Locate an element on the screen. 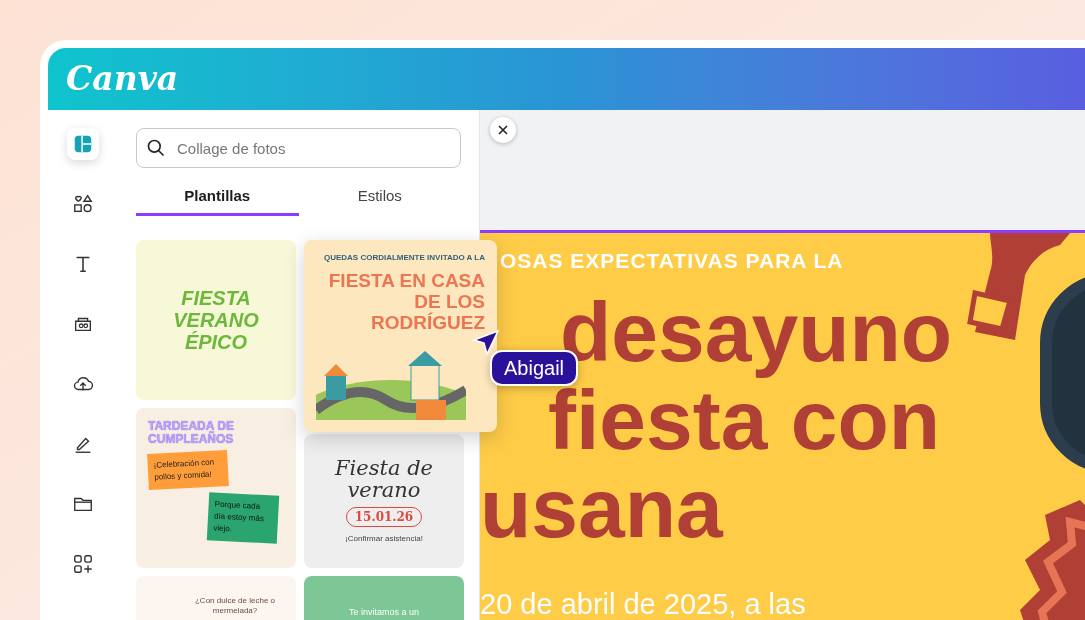 The image size is (1085, 620). template-text: Fiesta de verano is located at coordinates (383, 479).